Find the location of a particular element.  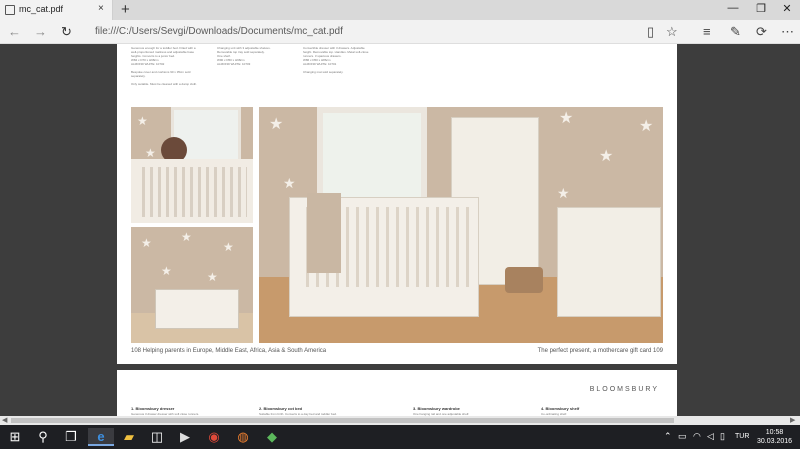

brand-heading: BLOOMSBURY is located at coordinates (624, 389).